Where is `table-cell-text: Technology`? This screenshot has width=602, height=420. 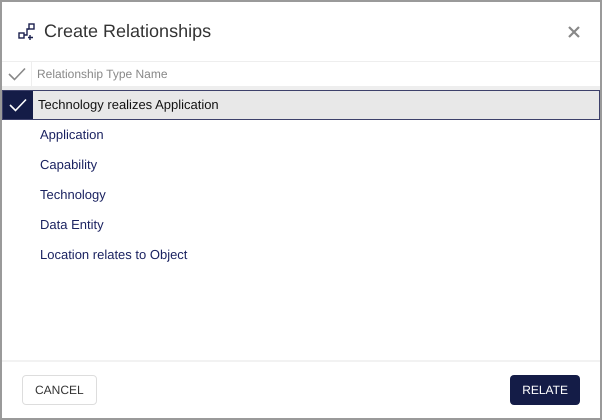 table-cell-text: Technology is located at coordinates (72, 195).